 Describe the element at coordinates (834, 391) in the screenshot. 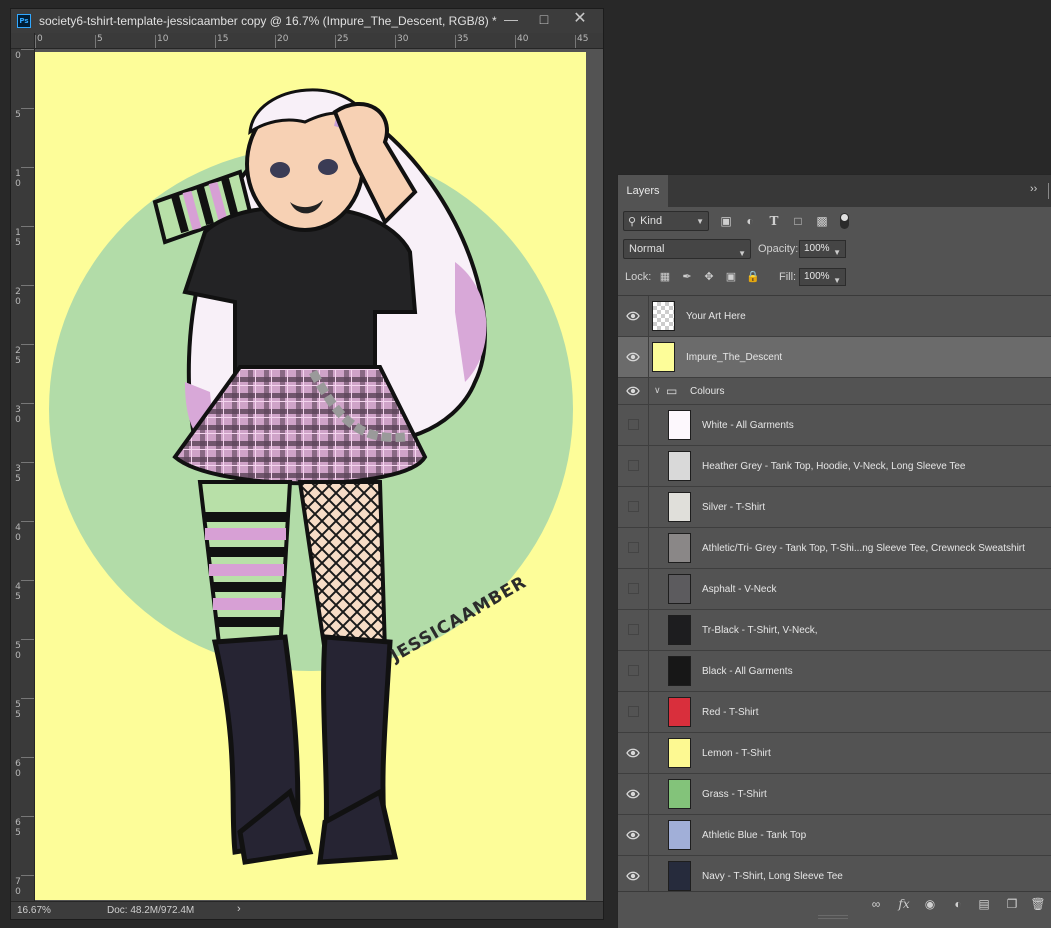

I see `layer-group-row: ∨ ▭ Colours` at that location.